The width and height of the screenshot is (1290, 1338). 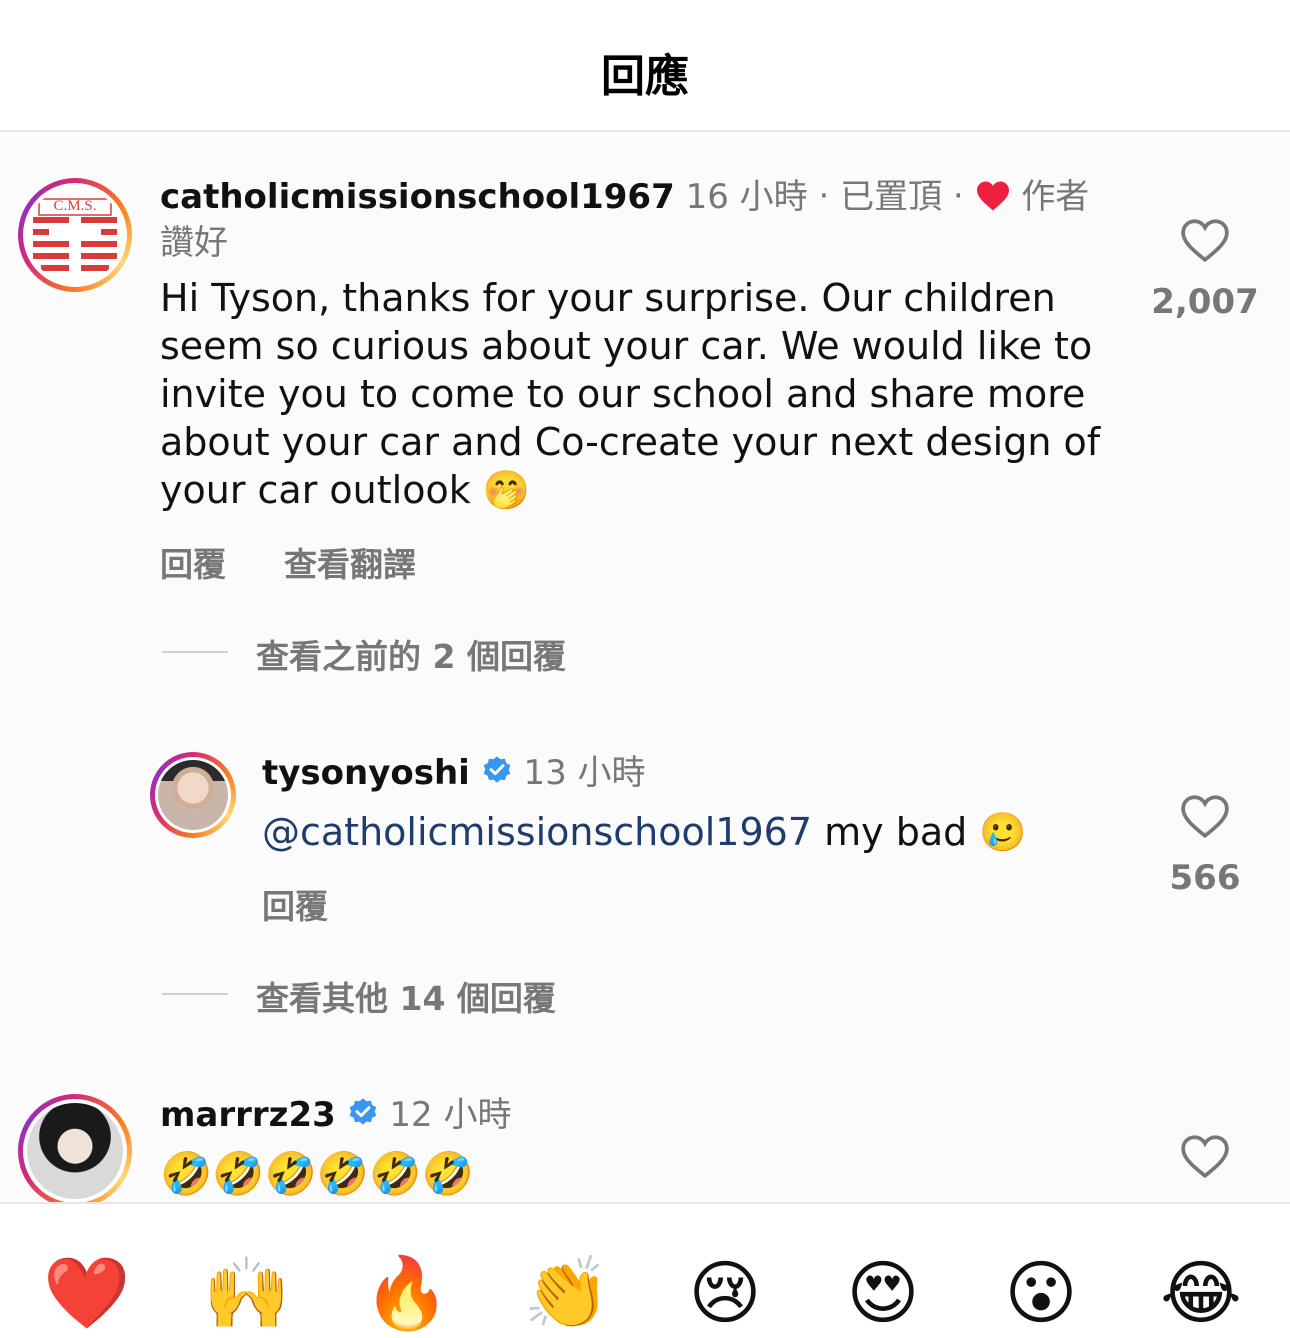 What do you see at coordinates (87, 1293) in the screenshot?
I see `reaction-heart-emoji: ❤️` at bounding box center [87, 1293].